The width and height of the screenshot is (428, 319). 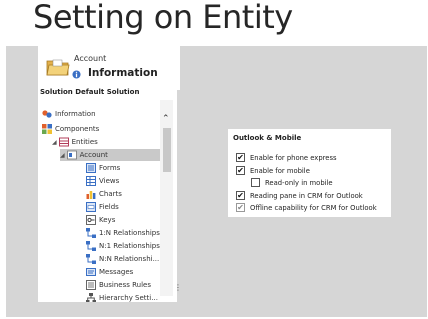 What do you see at coordinates (63, 142) in the screenshot?
I see `entities-icon` at bounding box center [63, 142].